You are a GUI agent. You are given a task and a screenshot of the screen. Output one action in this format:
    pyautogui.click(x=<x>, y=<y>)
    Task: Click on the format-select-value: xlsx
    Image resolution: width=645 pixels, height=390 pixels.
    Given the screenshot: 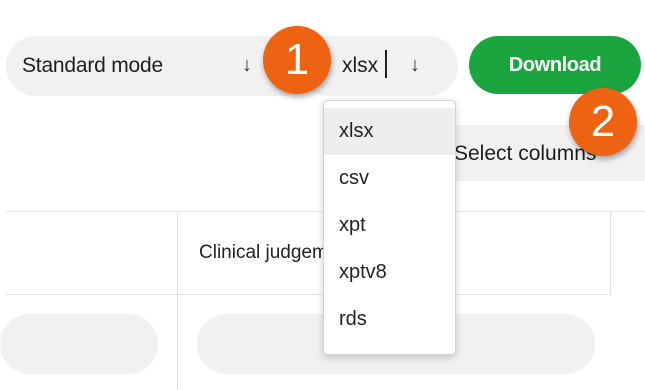 What is the action you would take?
    pyautogui.click(x=360, y=65)
    